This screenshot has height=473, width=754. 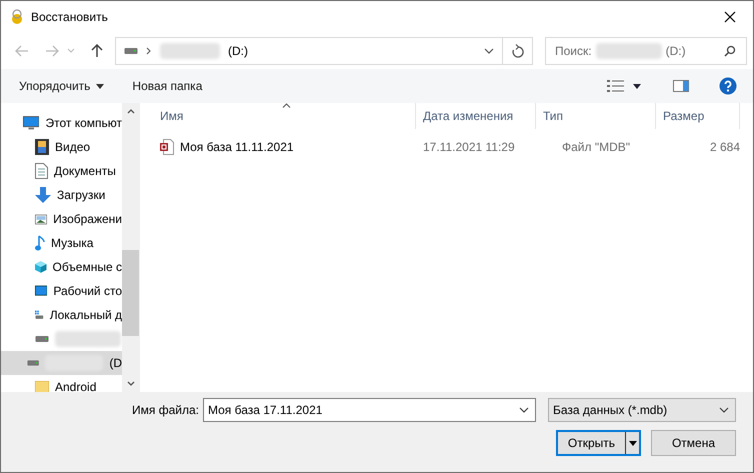 I want to click on scroll-up-icon, so click(x=130, y=111).